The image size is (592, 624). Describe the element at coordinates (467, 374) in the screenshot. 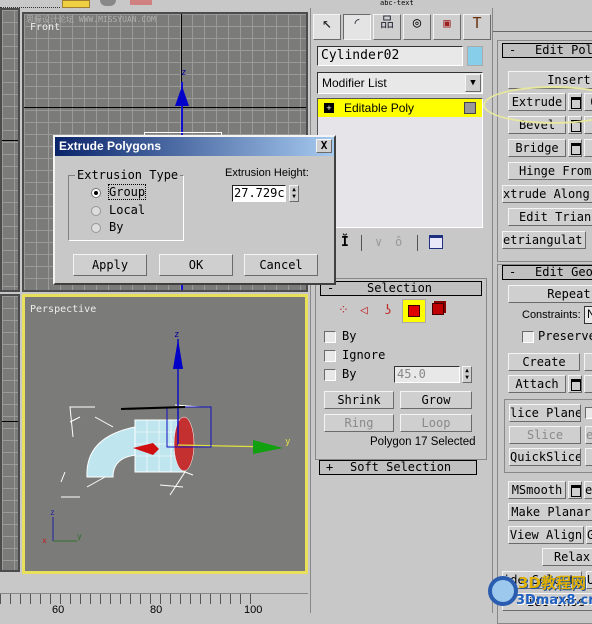

I see `angle-spinner-arrows: ▲ ▼` at that location.